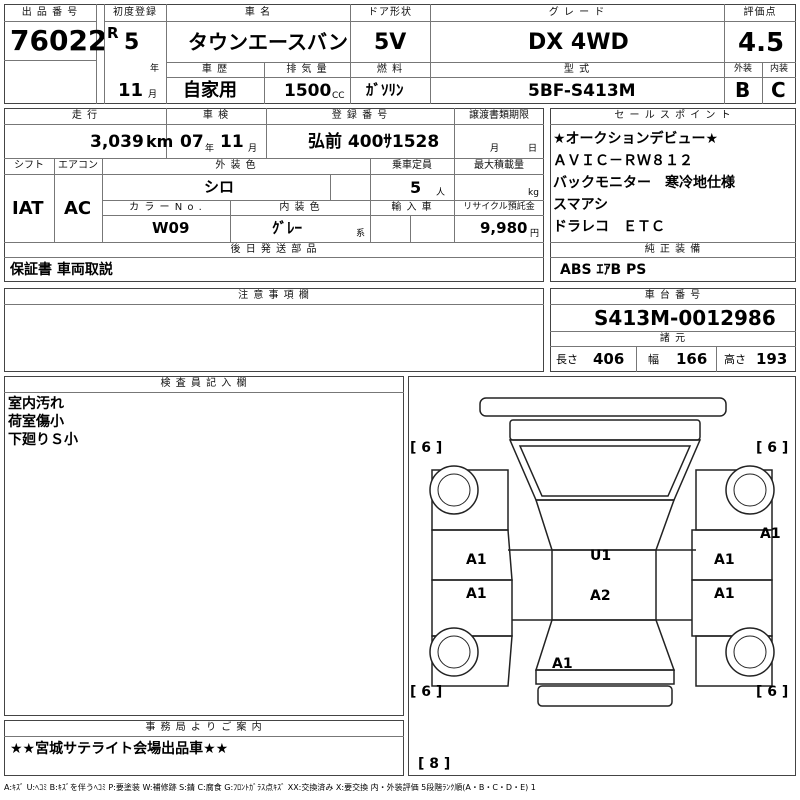  Describe the element at coordinates (204, 383) in the screenshot. I see `inspector-label: 検 査 員 記 入 欄` at that location.